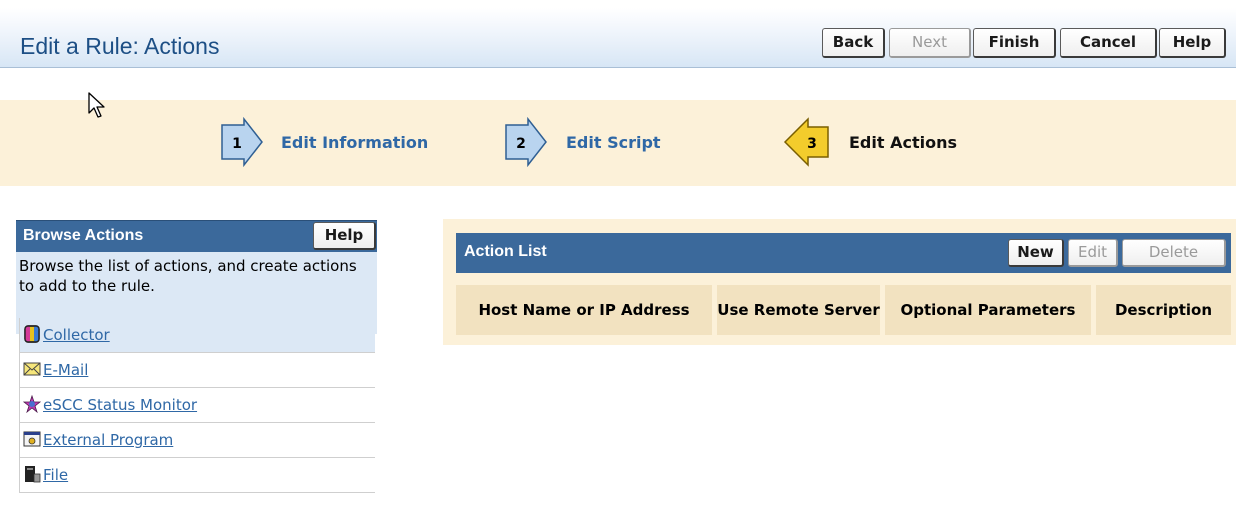  Describe the element at coordinates (930, 43) in the screenshot. I see `next-button: Next` at that location.